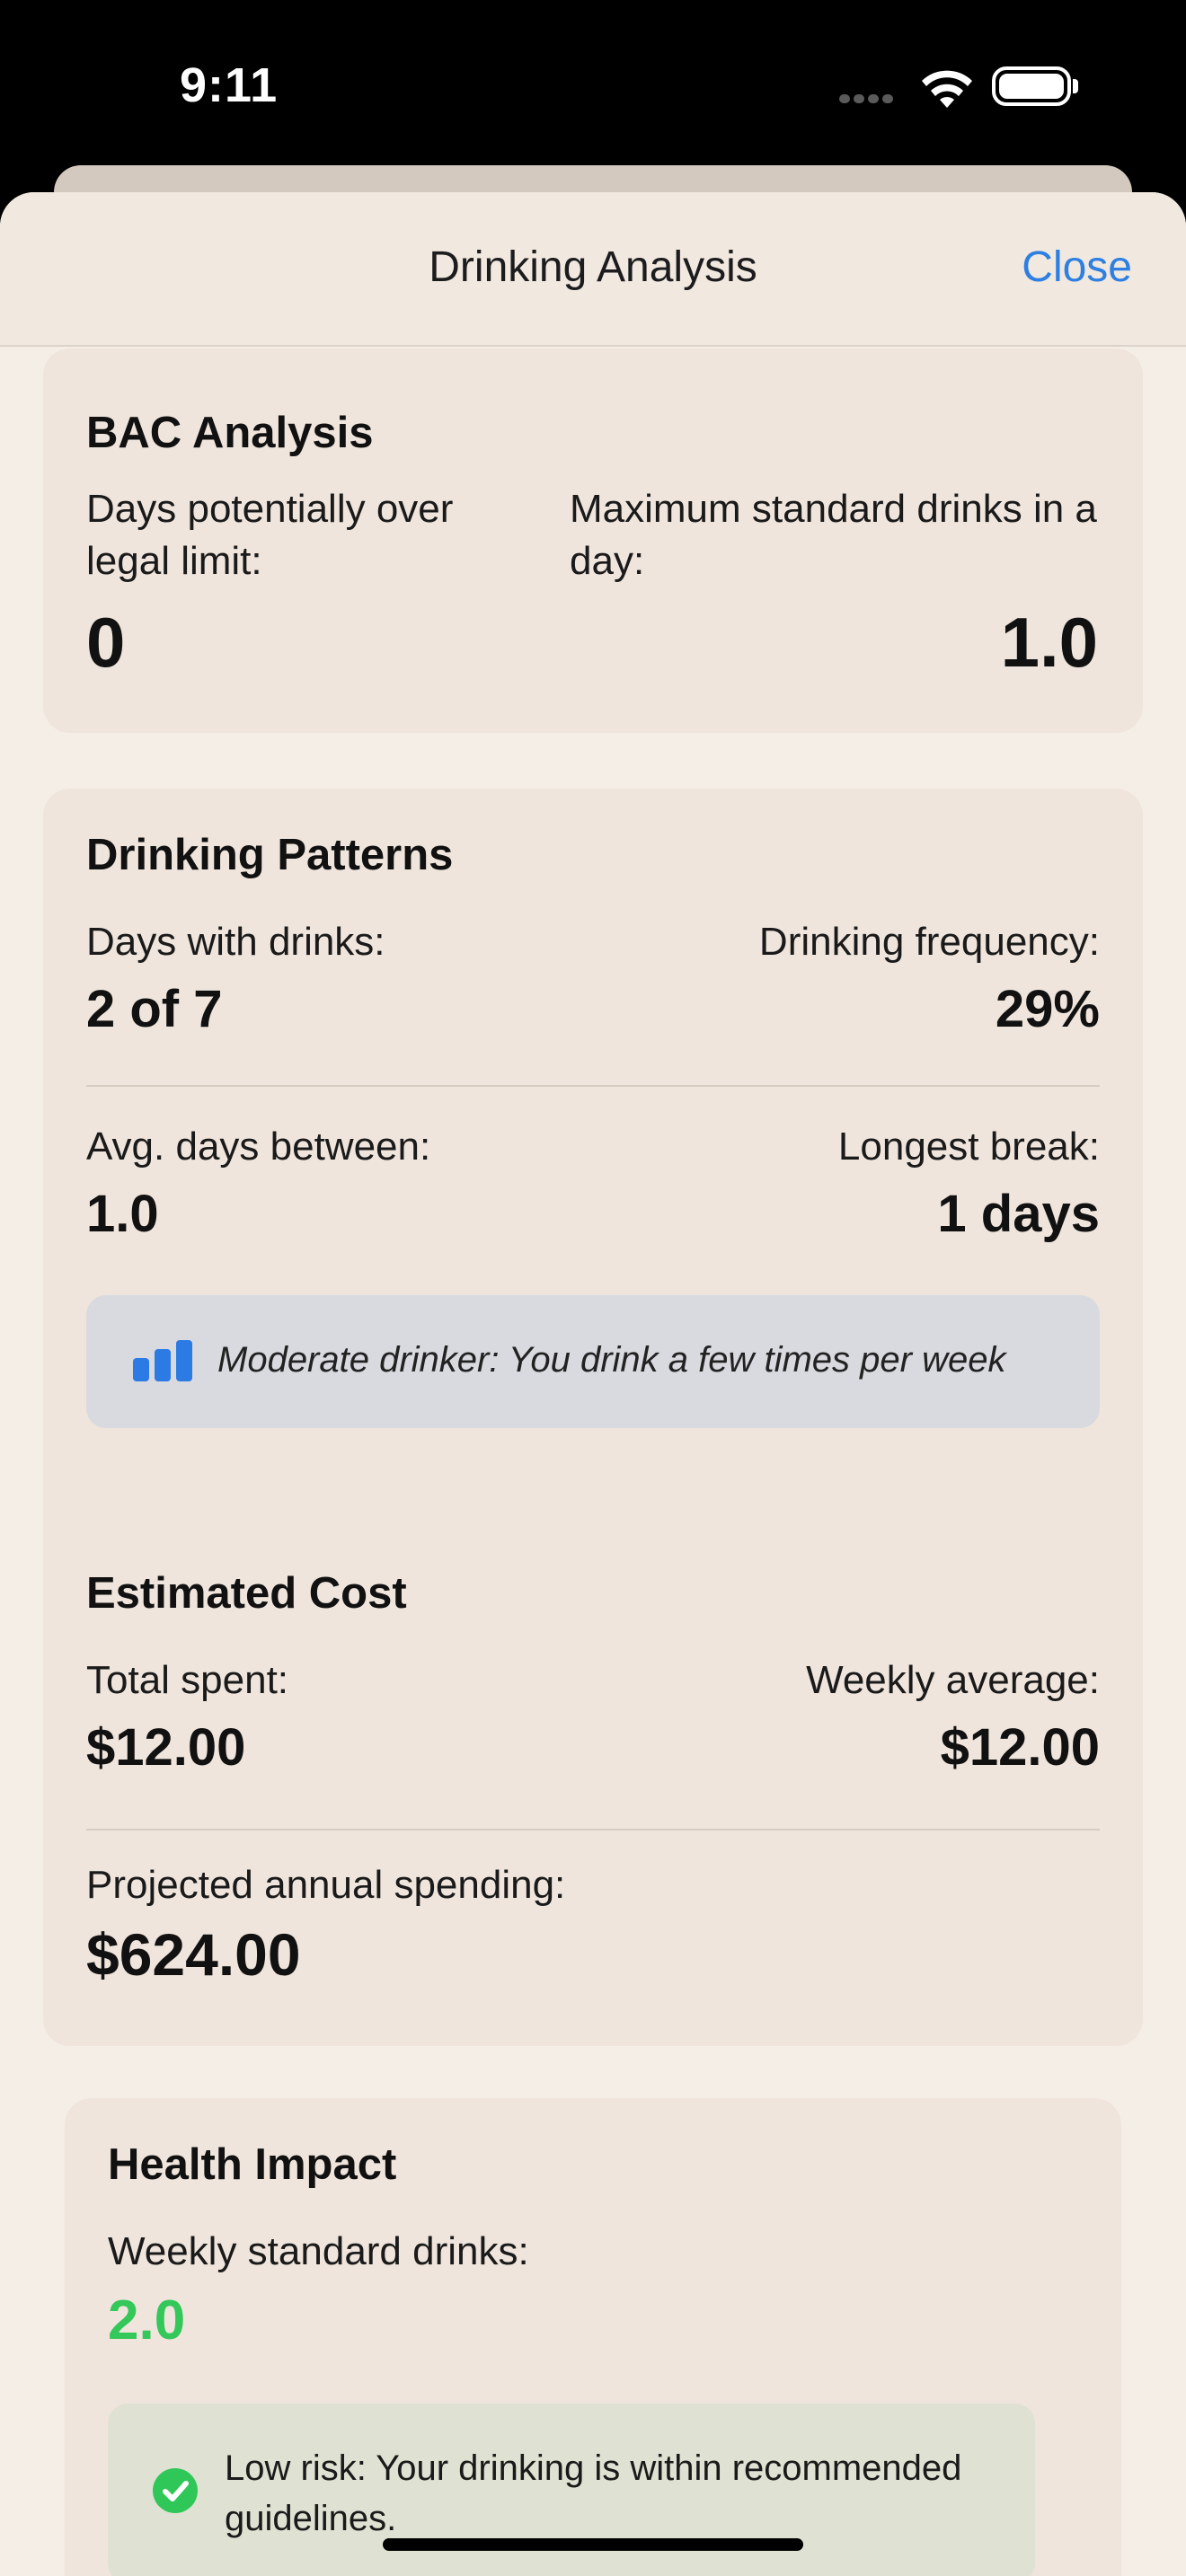 Image resolution: width=1186 pixels, height=2576 pixels. What do you see at coordinates (235, 942) in the screenshot?
I see `days-with-drinks-label: Days with drinks:` at bounding box center [235, 942].